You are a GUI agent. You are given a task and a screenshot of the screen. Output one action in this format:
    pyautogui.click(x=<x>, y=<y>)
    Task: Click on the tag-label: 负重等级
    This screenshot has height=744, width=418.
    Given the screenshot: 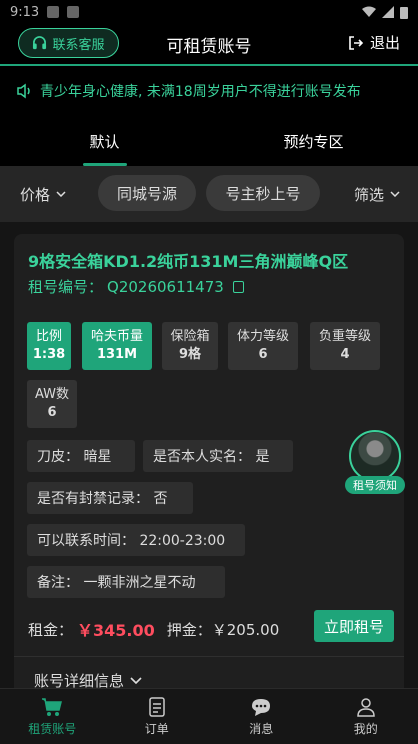 What is the action you would take?
    pyautogui.click(x=344, y=336)
    